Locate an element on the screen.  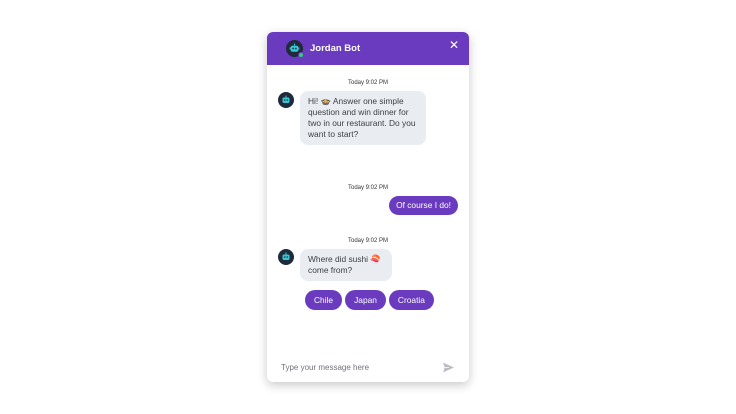
bot-message-bubble: Where did sushi 🍣 come from? is located at coordinates (346, 265).